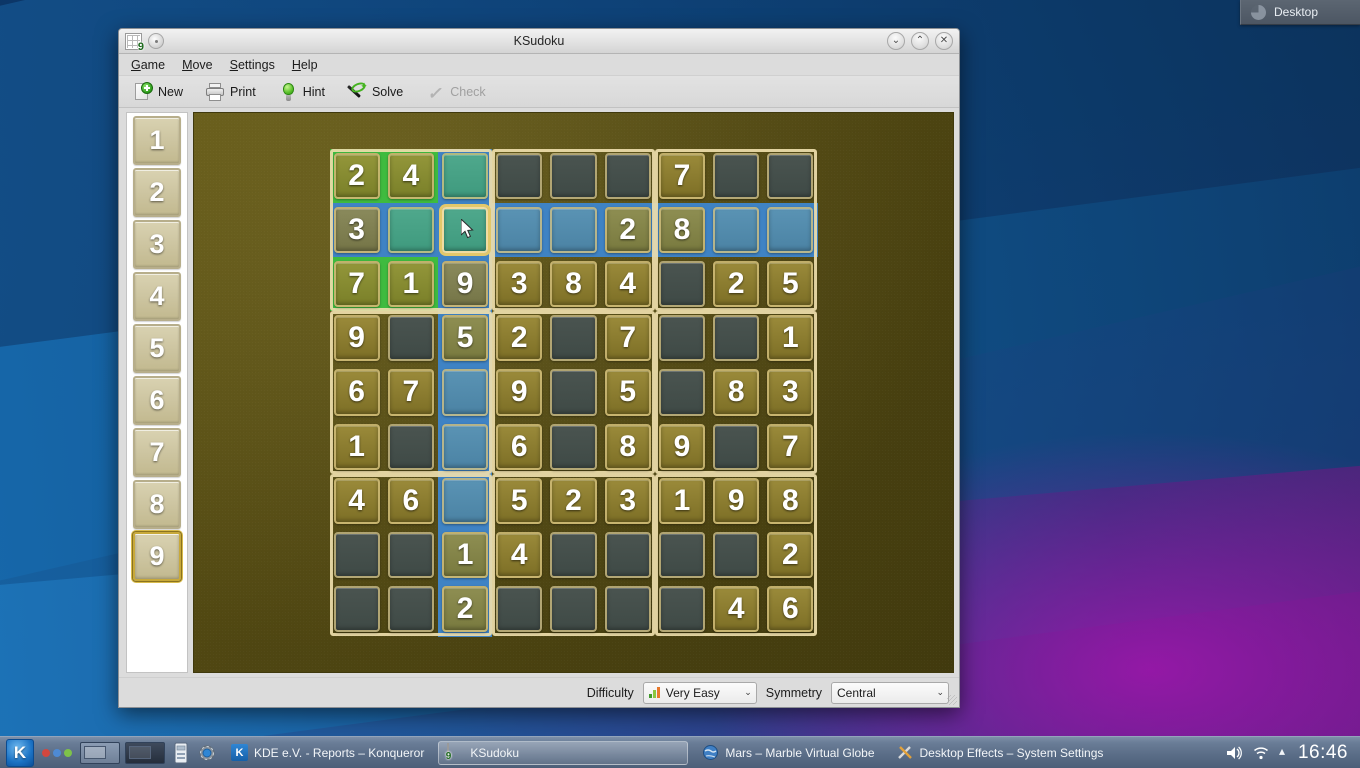  Describe the element at coordinates (790, 447) in the screenshot. I see `sudoku-cell-r6c9: 7` at that location.